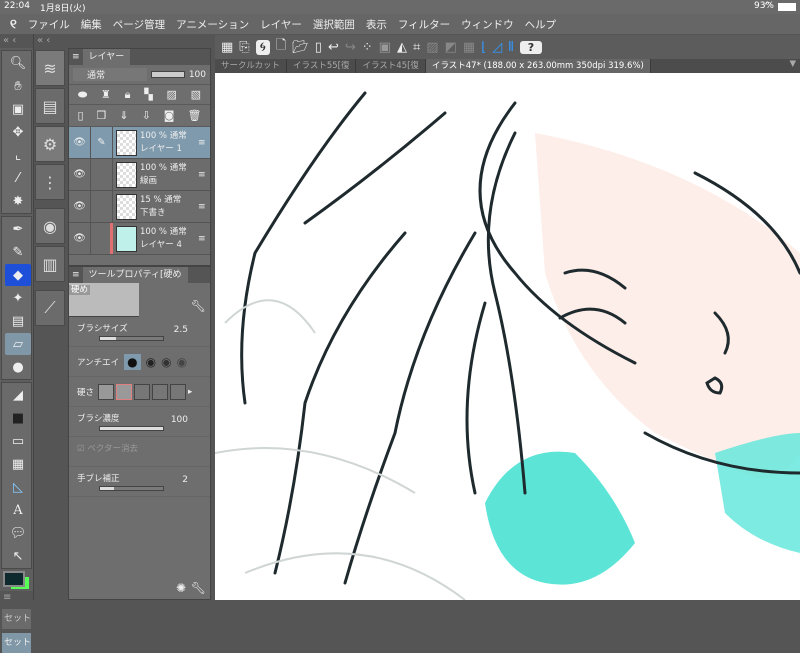 This screenshot has height=653, width=800. I want to click on menu-help: ヘルプ, so click(541, 24).